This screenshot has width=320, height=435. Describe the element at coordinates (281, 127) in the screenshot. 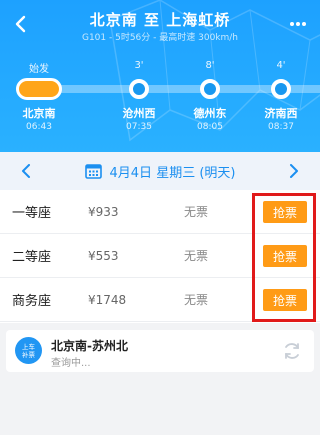

I see `stop-3-time: 08:37` at that location.